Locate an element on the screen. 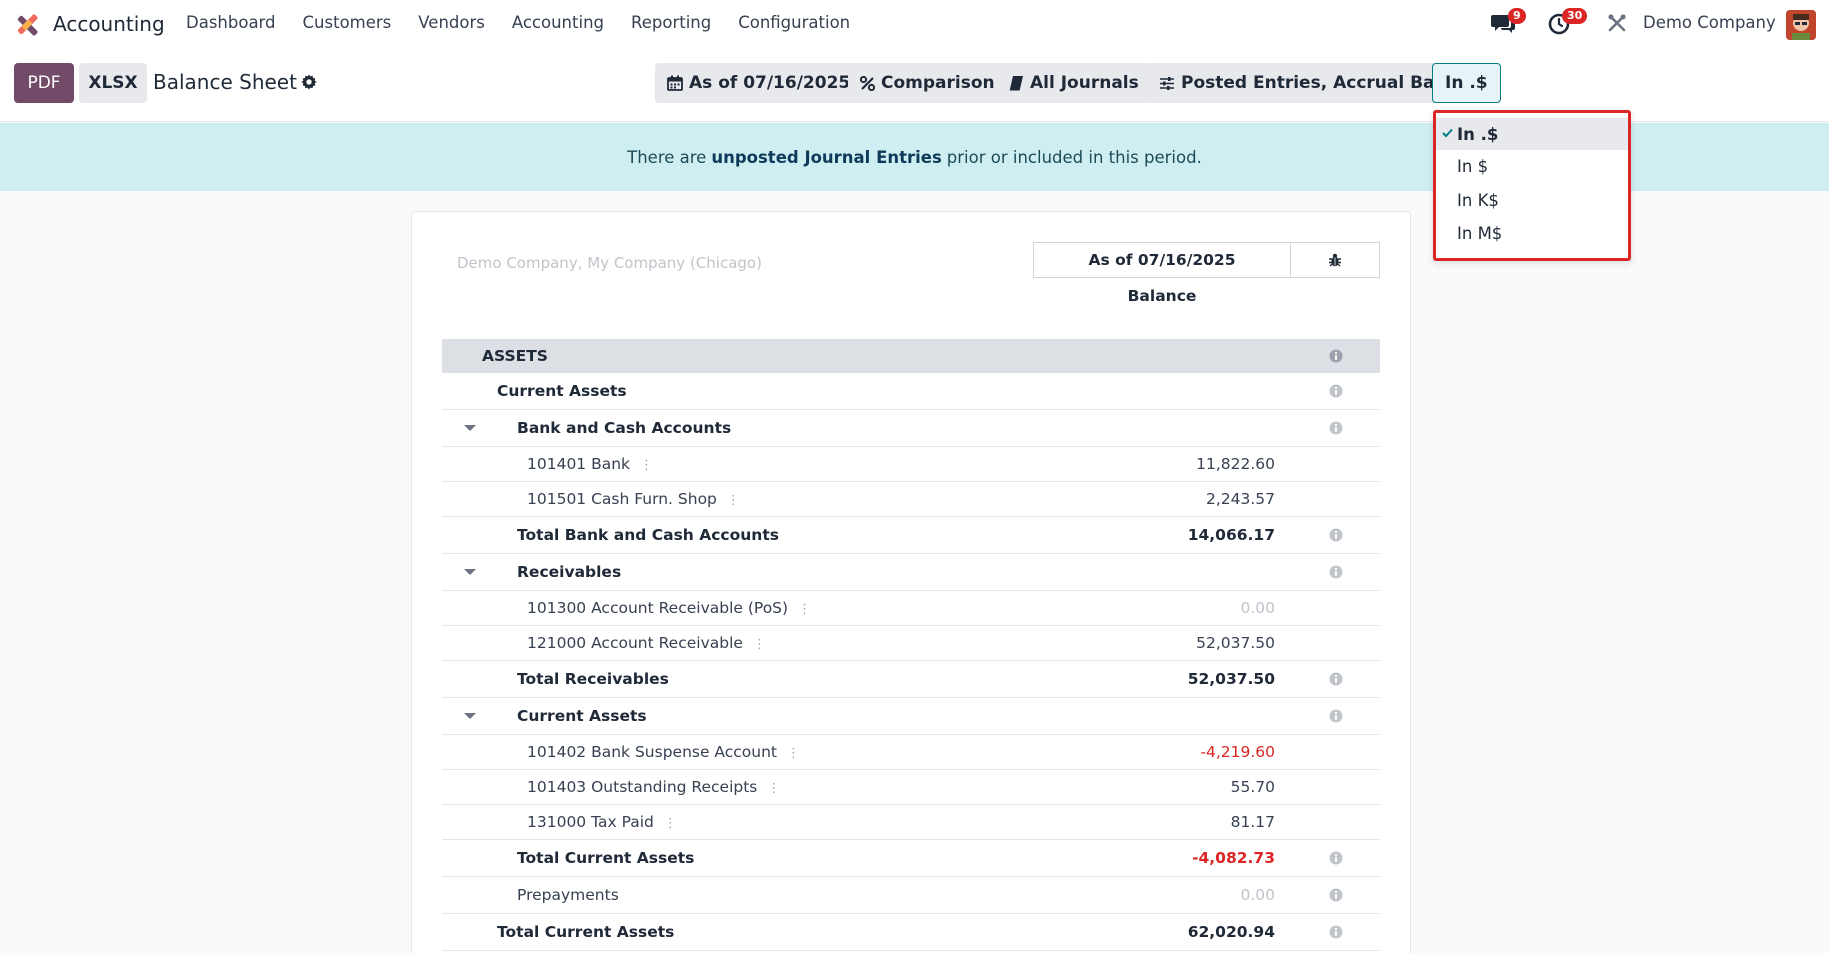 Image resolution: width=1829 pixels, height=953 pixels. menu-reporting: Reporting is located at coordinates (671, 22).